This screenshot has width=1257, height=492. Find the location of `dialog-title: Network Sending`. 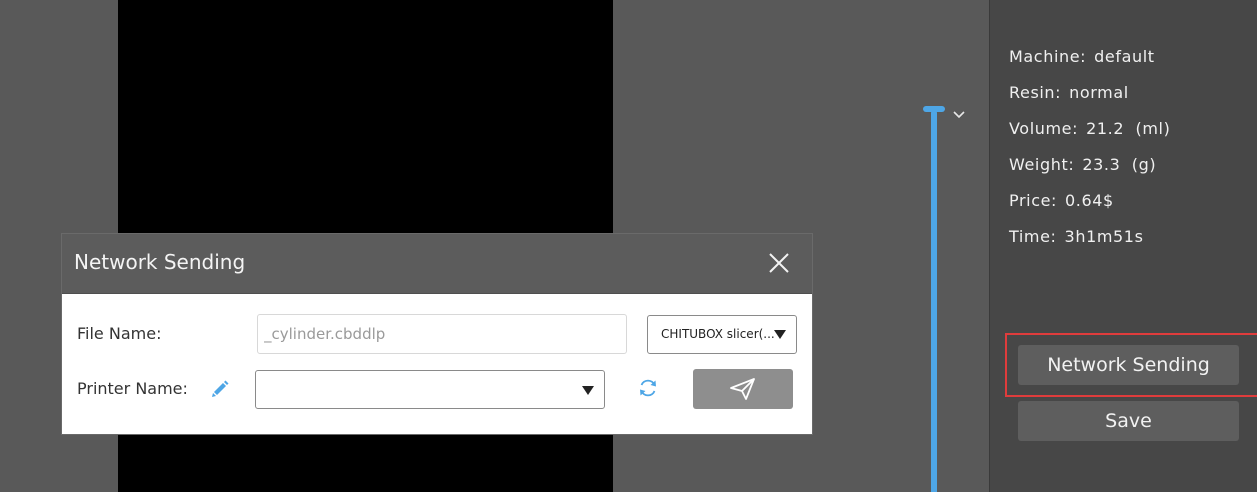

dialog-title: Network Sending is located at coordinates (160, 262).